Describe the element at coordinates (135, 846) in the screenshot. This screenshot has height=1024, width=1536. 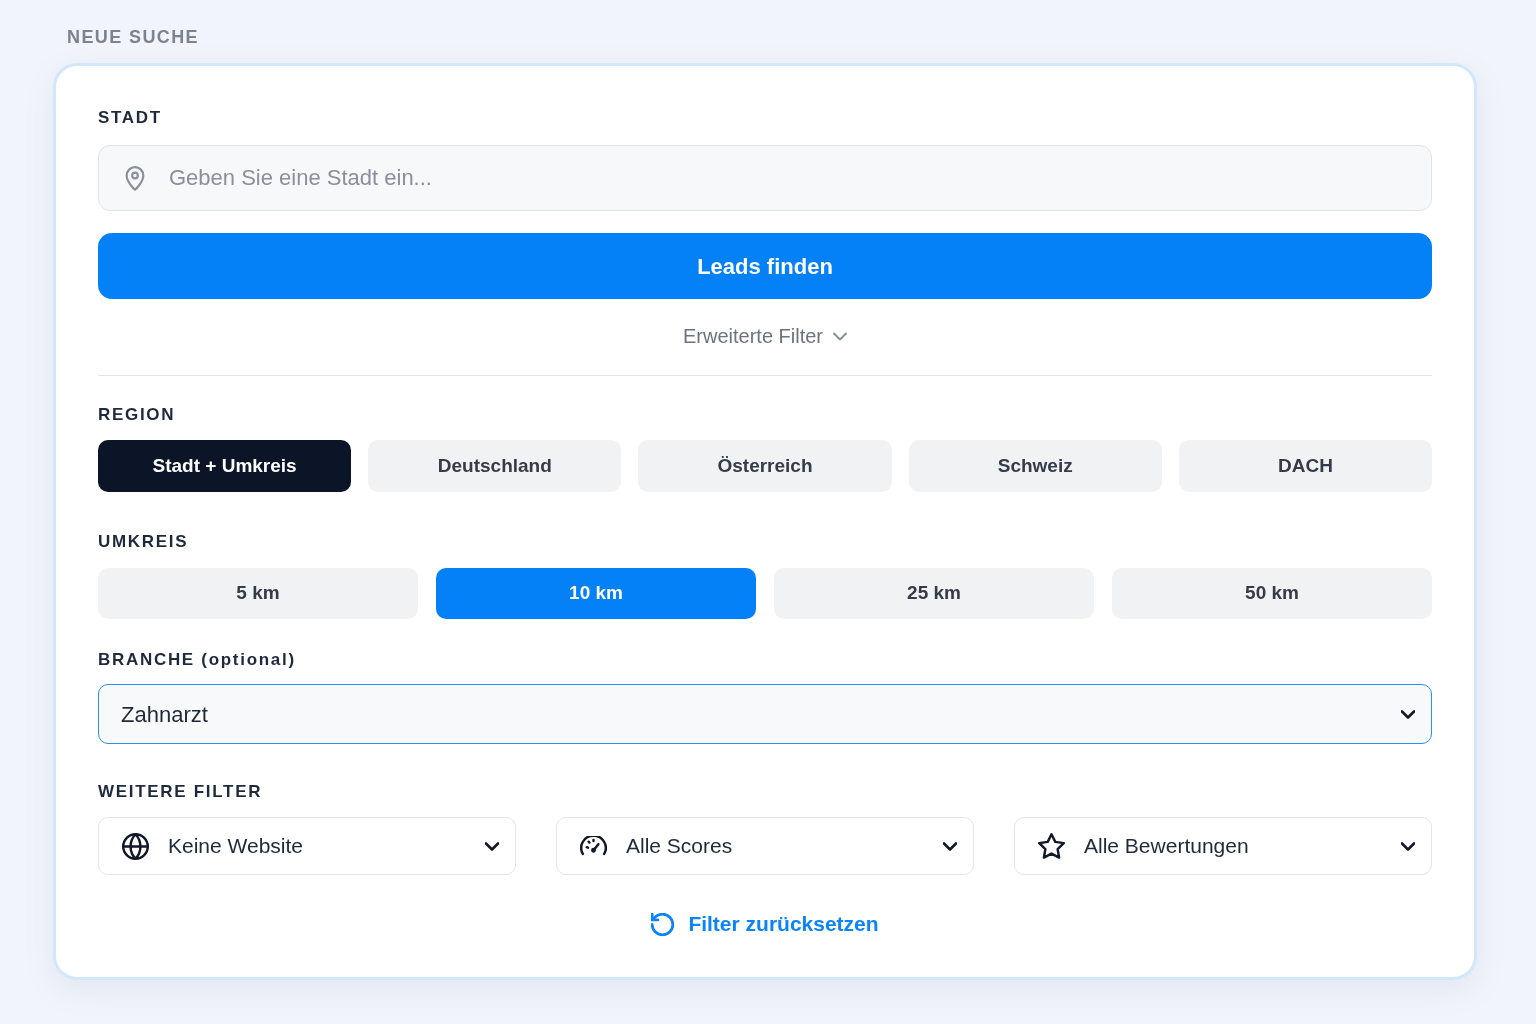
I see `globe-icon` at that location.